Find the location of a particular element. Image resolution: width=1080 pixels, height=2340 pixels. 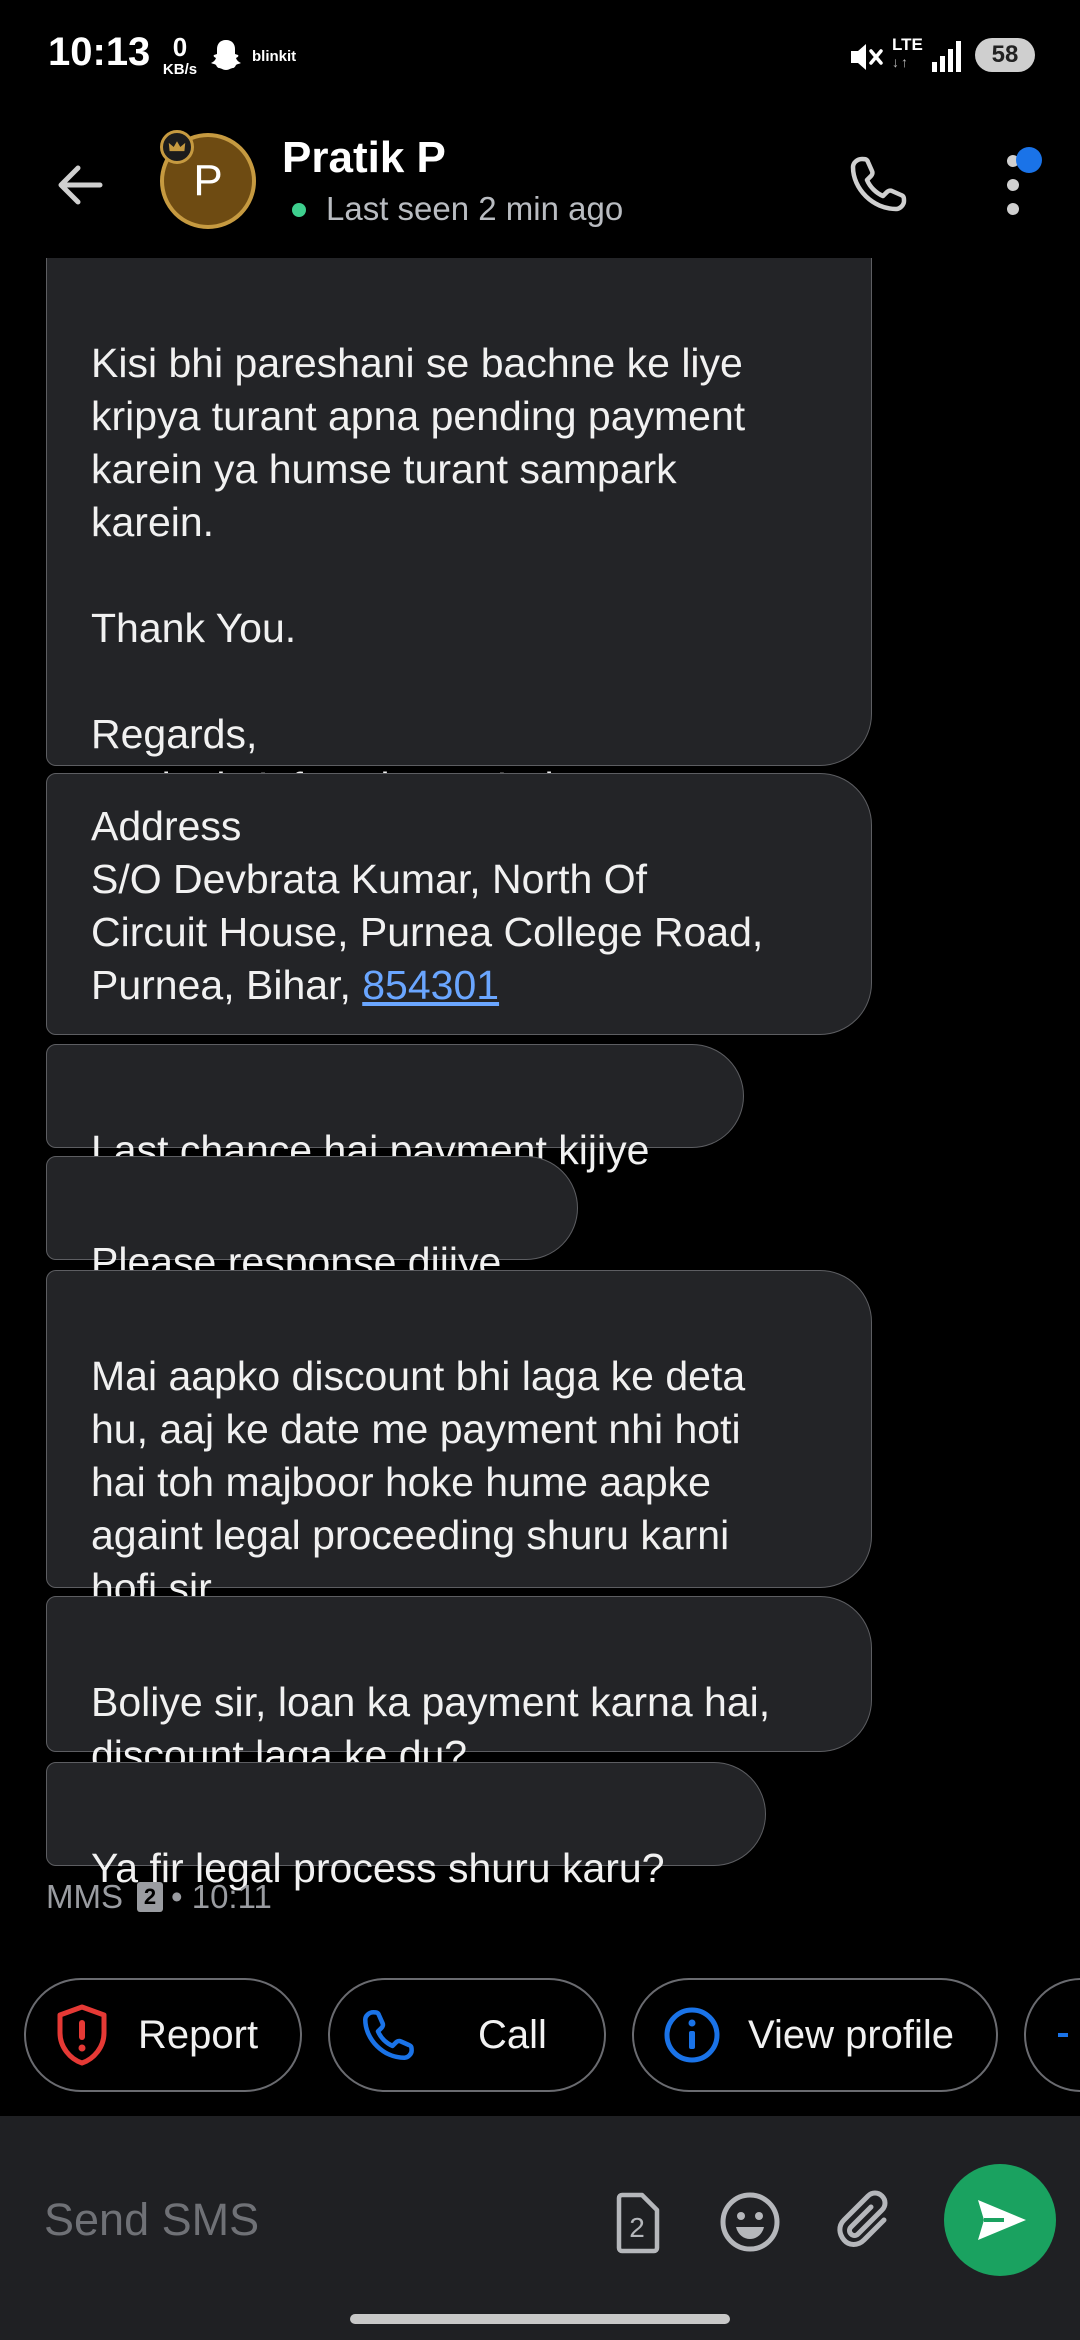

view-profile-button: View profile is located at coordinates (815, 2035).